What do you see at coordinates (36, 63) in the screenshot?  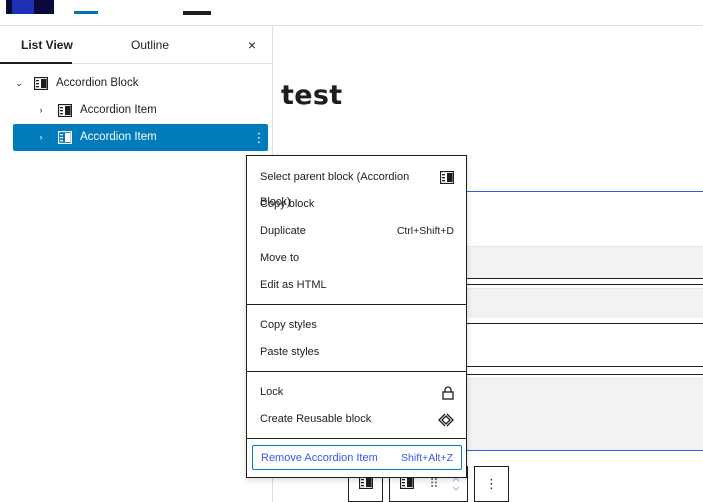 I see `active-tab-indicator` at bounding box center [36, 63].